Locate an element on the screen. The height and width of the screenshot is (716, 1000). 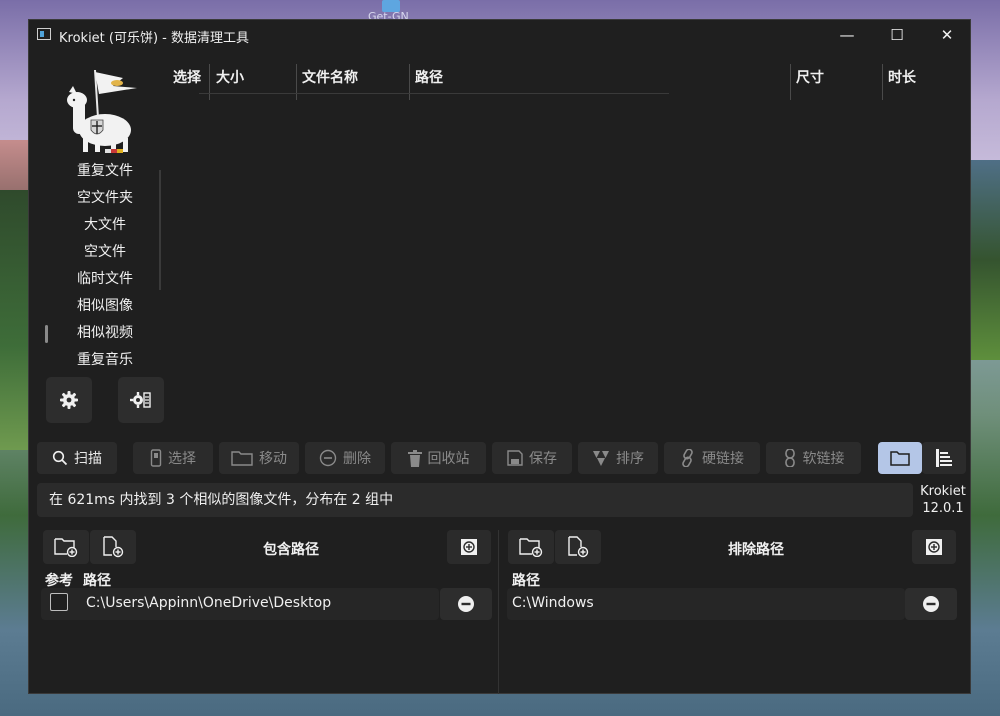
sidebar: 重复文件 空文件夹 大文件 空文件 临时文件 相似图像 相似视频 重复音乐 is located at coordinates (98, 266).